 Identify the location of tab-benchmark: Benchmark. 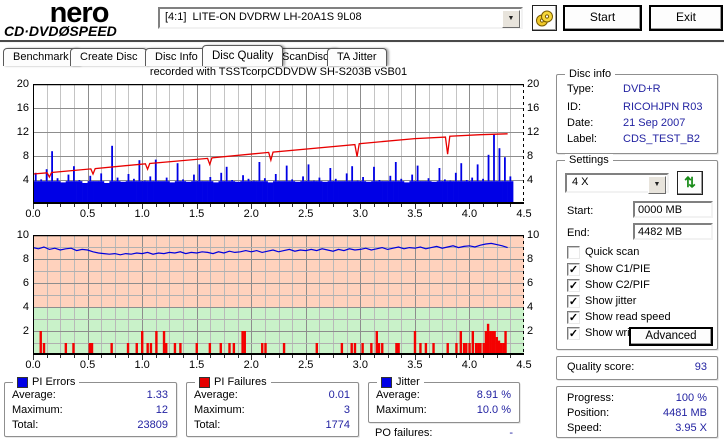
(41, 57).